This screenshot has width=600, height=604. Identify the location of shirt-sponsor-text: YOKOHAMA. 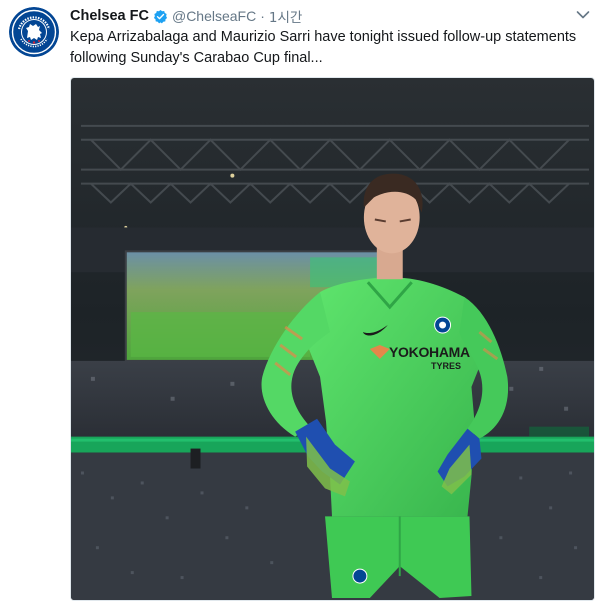
(429, 352).